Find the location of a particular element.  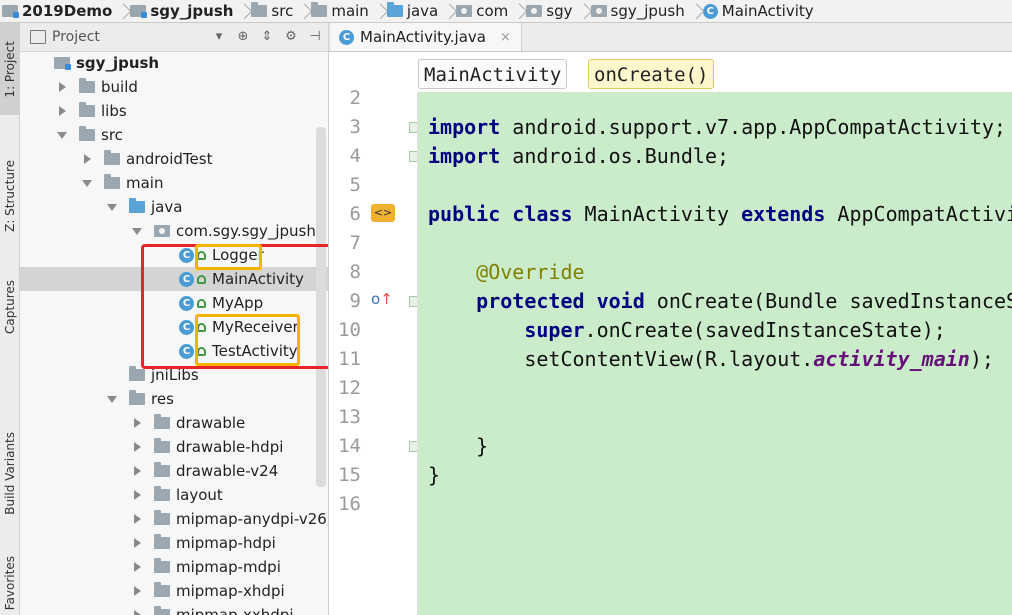

tree-item: drawable-v24 is located at coordinates (174, 471).